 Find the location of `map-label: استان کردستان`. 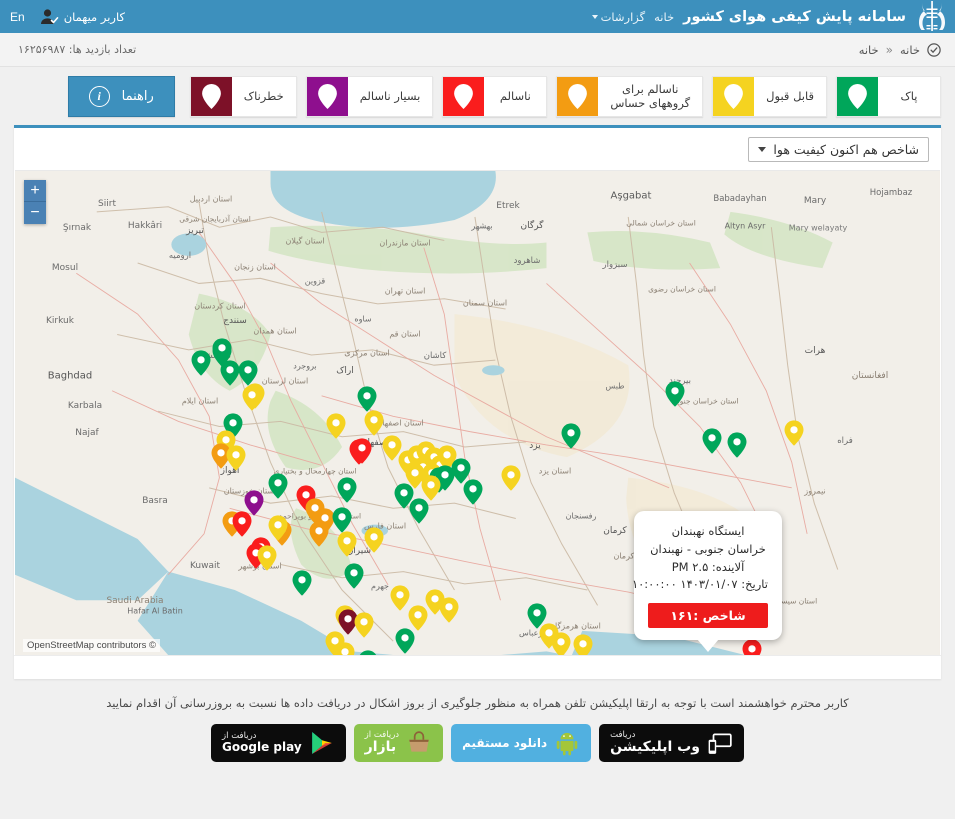

map-label: استان کردستان is located at coordinates (220, 306).